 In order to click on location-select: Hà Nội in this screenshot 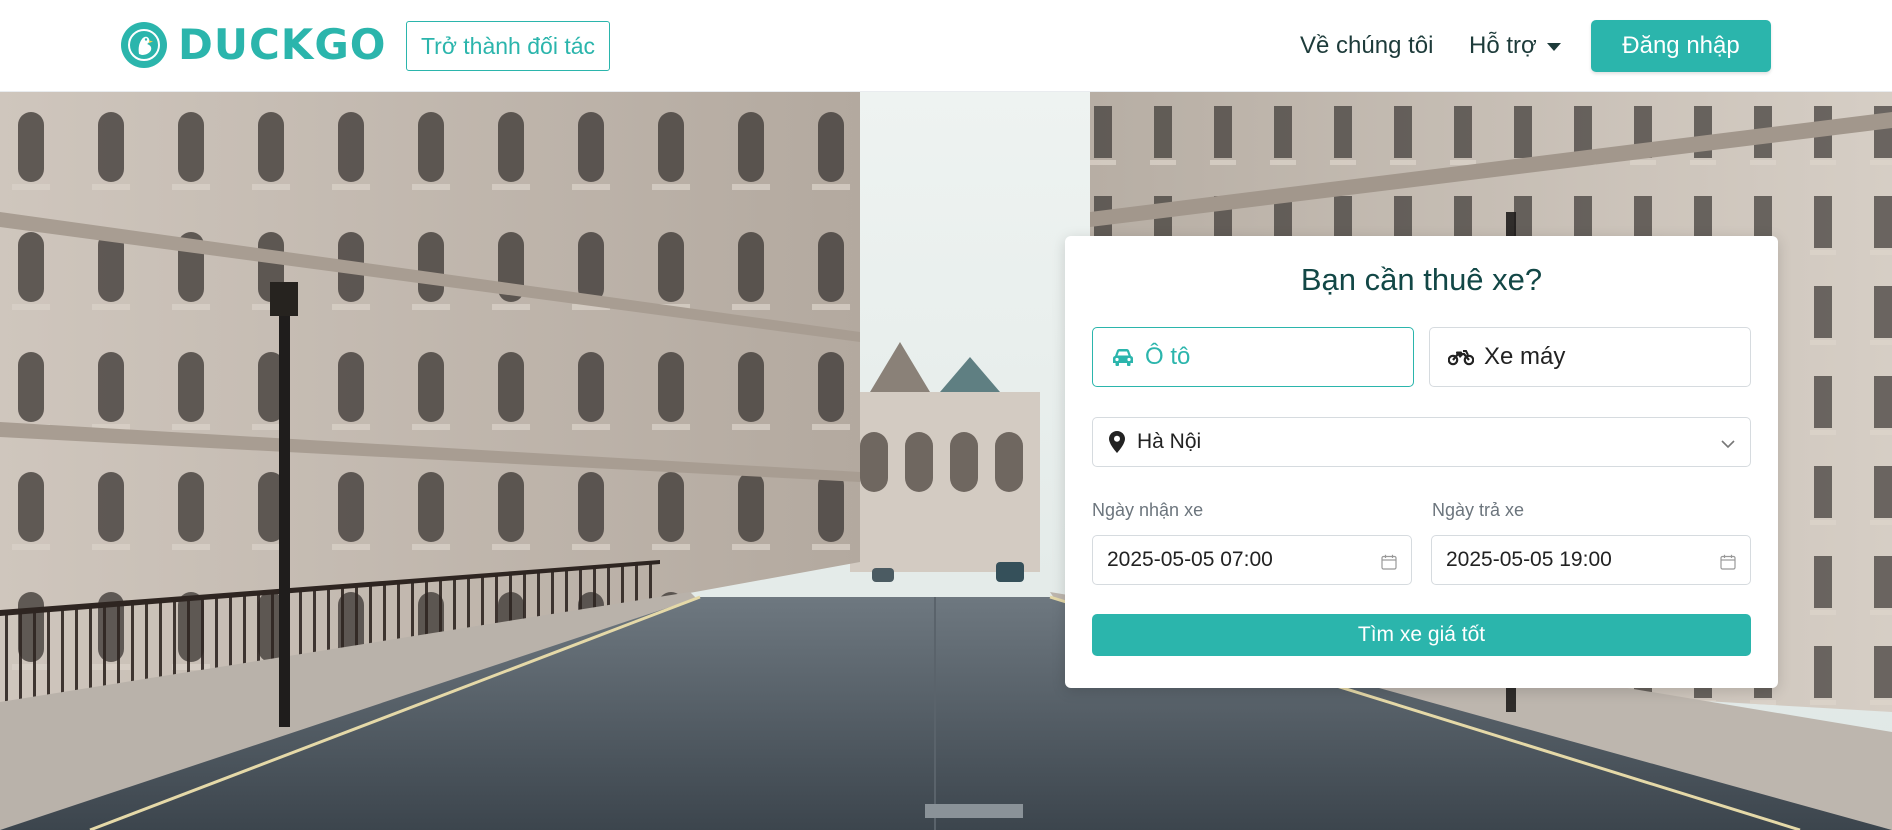, I will do `click(1421, 442)`.